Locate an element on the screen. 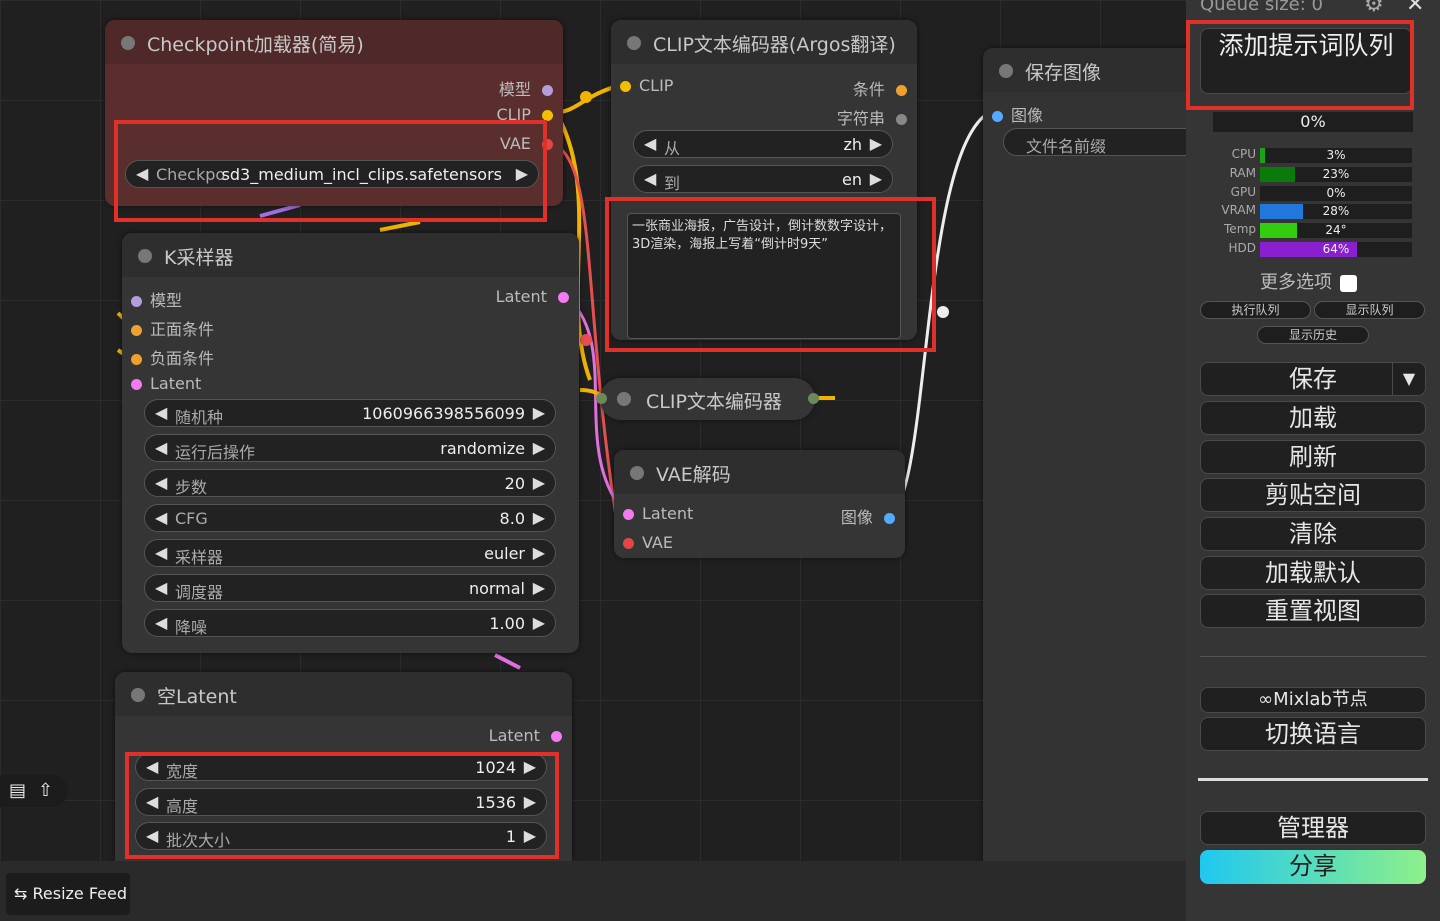 The height and width of the screenshot is (921, 1440). more-options-row: 更多选项 is located at coordinates (1308, 281).